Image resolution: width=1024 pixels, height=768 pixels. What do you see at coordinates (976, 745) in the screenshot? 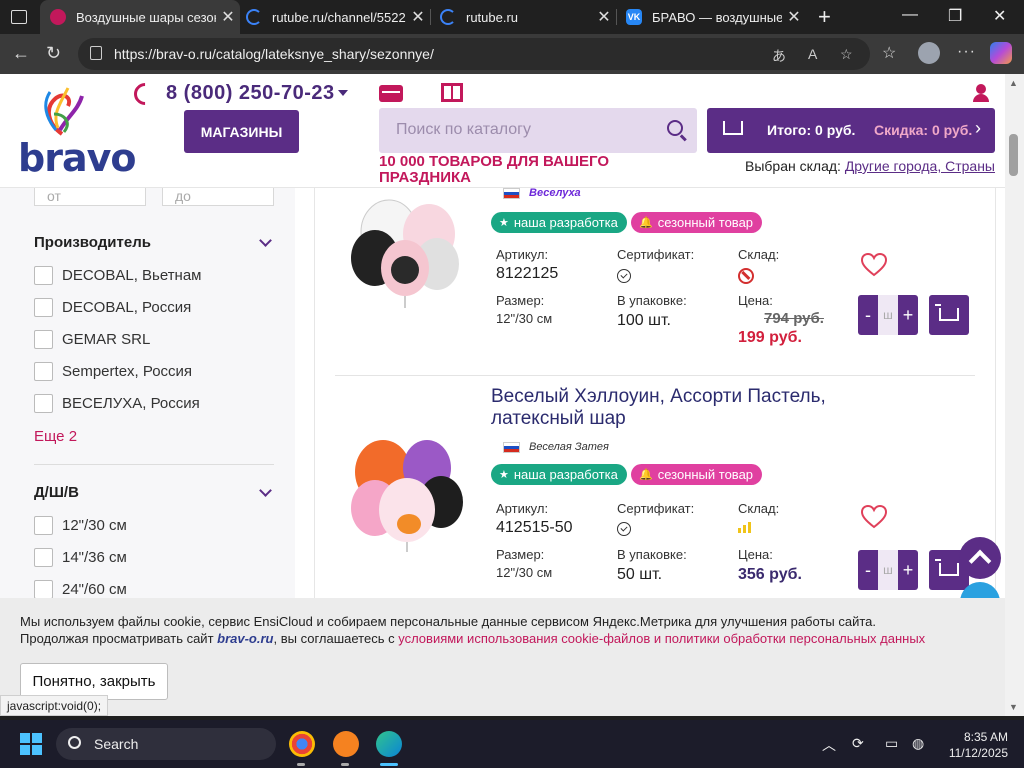
I see `taskbar-clock: 8:35 AM 11/12/2025` at bounding box center [976, 745].